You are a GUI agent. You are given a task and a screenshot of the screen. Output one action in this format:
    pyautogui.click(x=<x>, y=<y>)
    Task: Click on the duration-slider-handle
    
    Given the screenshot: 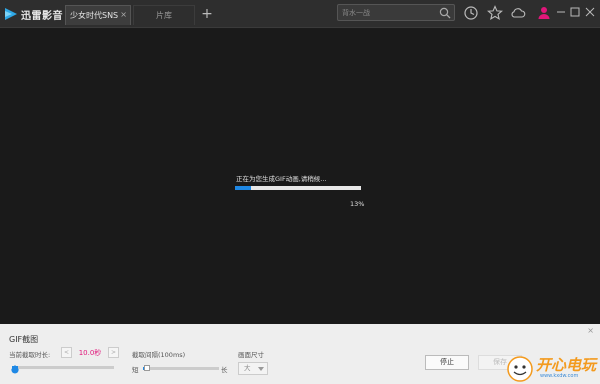 What is the action you would take?
    pyautogui.click(x=15, y=370)
    